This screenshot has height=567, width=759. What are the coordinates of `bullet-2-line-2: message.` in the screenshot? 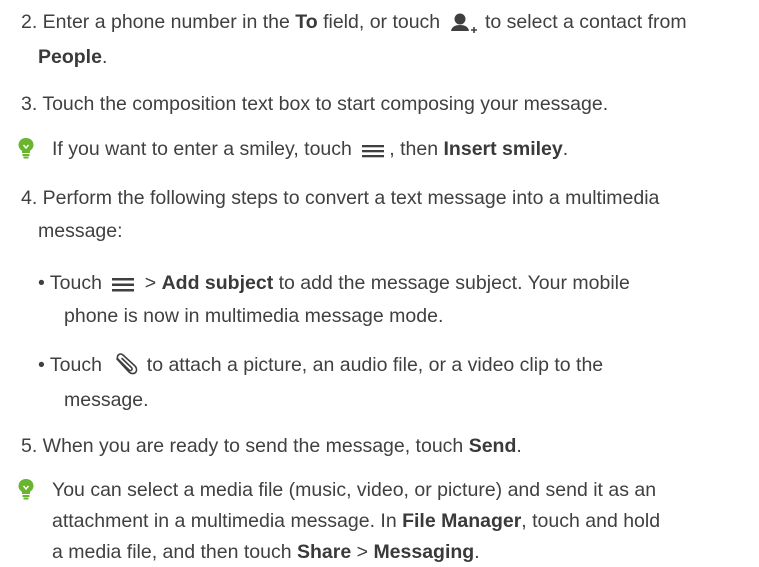 It's located at (106, 400).